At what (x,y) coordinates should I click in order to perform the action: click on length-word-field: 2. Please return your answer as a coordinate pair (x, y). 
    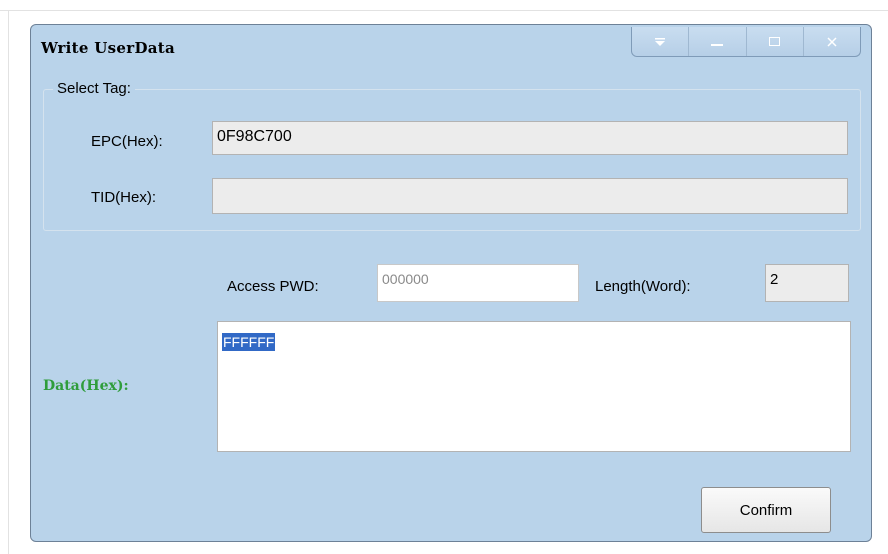
    Looking at the image, I should click on (807, 283).